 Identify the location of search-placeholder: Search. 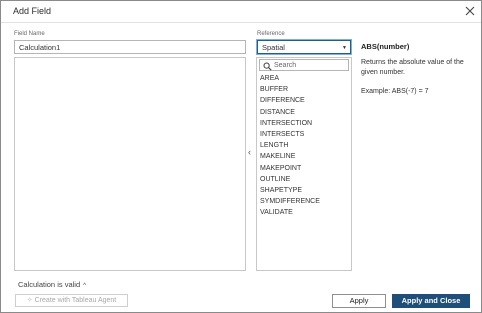
(285, 65).